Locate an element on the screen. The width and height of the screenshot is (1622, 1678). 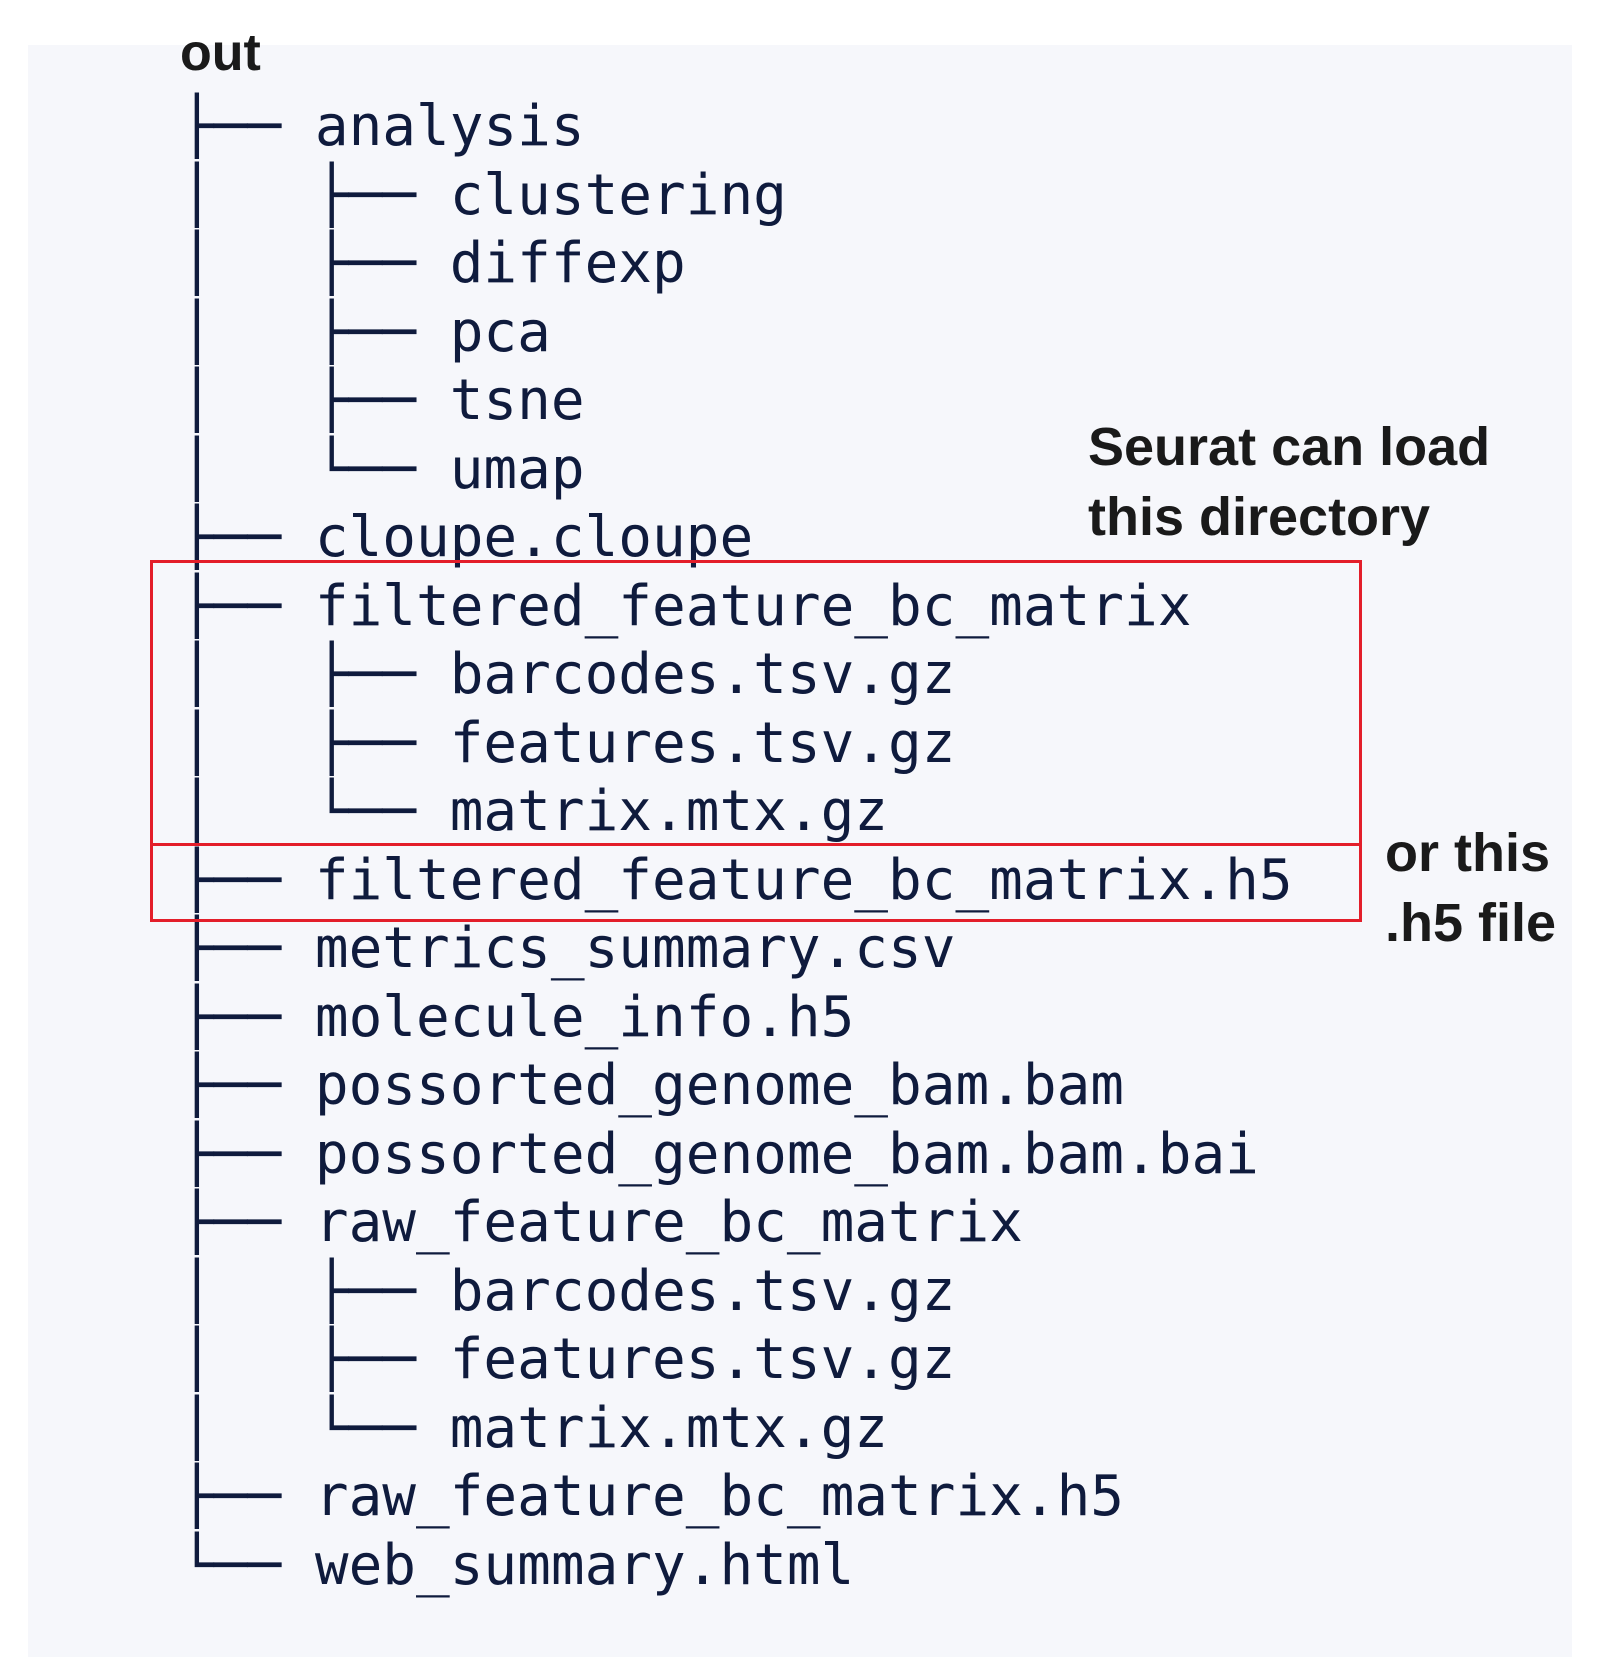
tree-row-bam: ├── possorted_genome_bam.bam is located at coordinates (652, 1086).